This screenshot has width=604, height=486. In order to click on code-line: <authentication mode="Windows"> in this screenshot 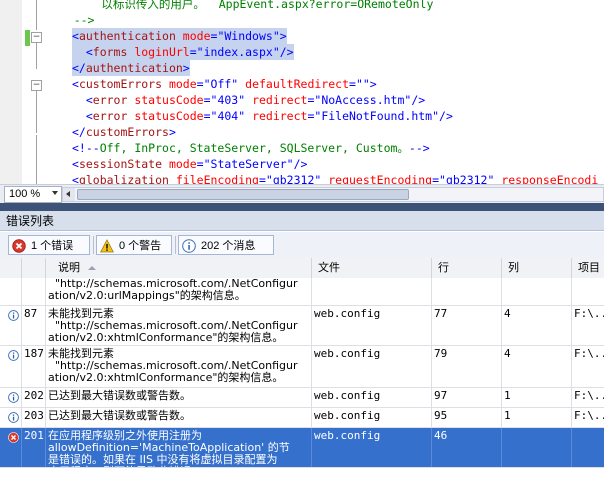, I will do `click(179, 36)`.